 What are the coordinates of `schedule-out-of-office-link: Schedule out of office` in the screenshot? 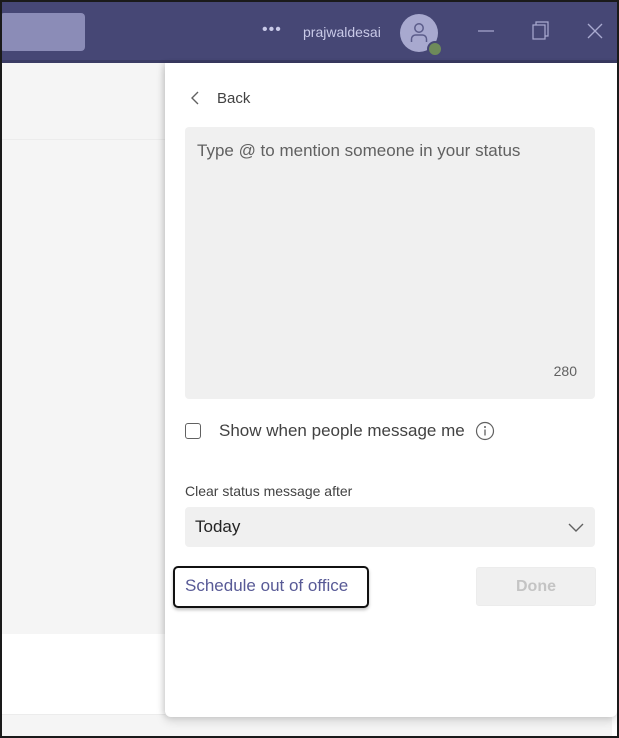 It's located at (271, 587).